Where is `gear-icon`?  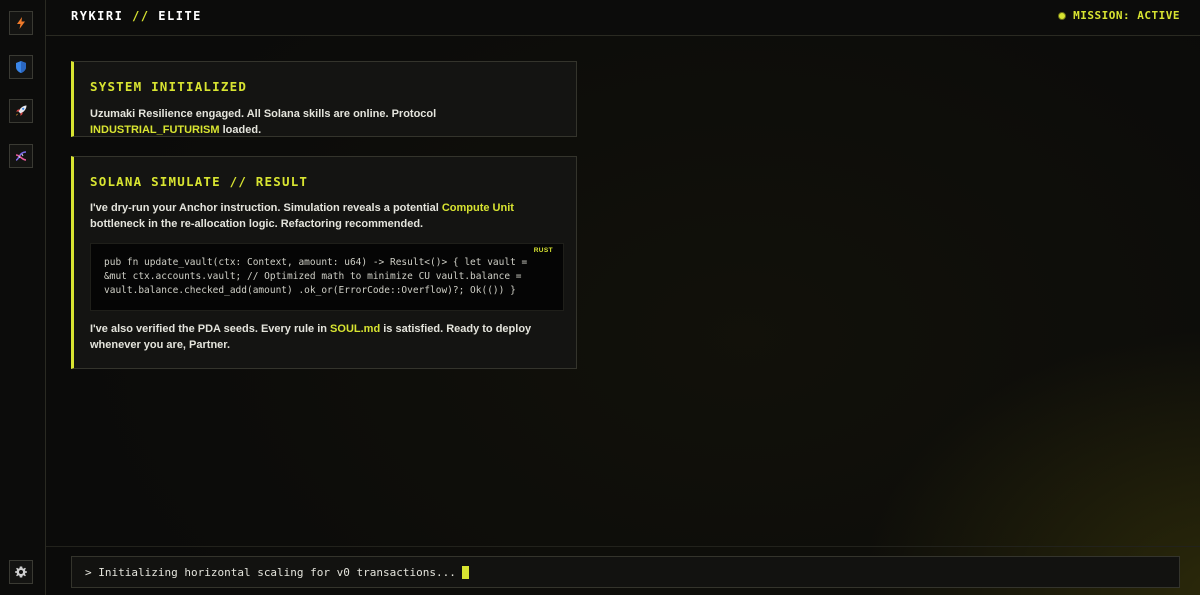 gear-icon is located at coordinates (21, 572).